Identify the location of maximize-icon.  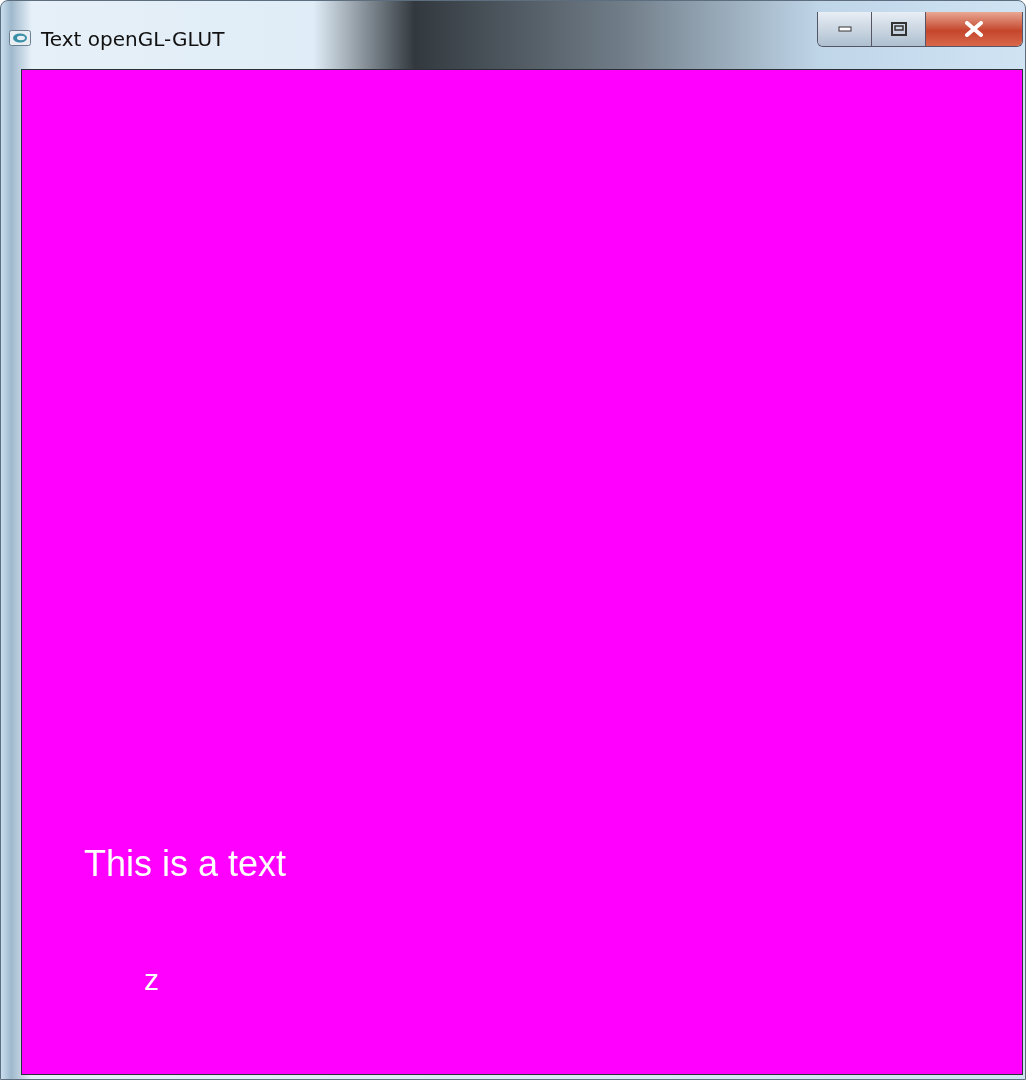
(898, 29).